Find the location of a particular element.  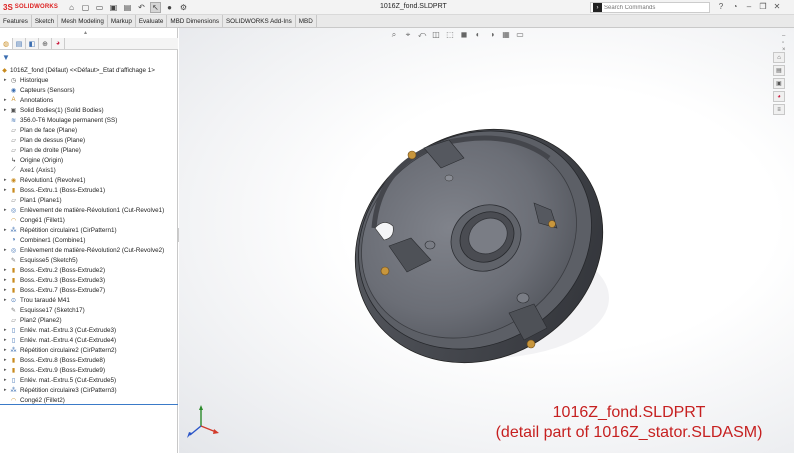

tab-markup: Markup is located at coordinates (121, 21).